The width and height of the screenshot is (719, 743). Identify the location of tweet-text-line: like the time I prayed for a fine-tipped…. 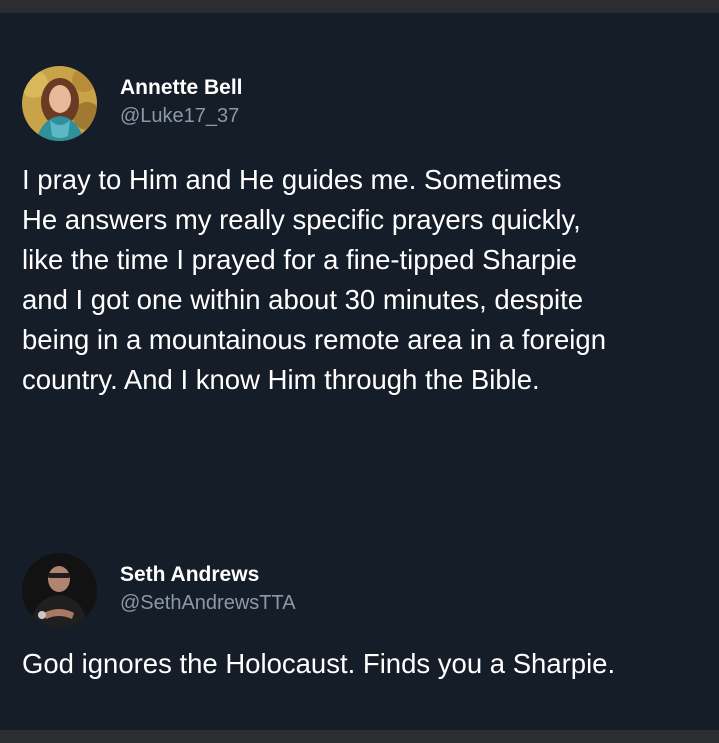
(299, 259).